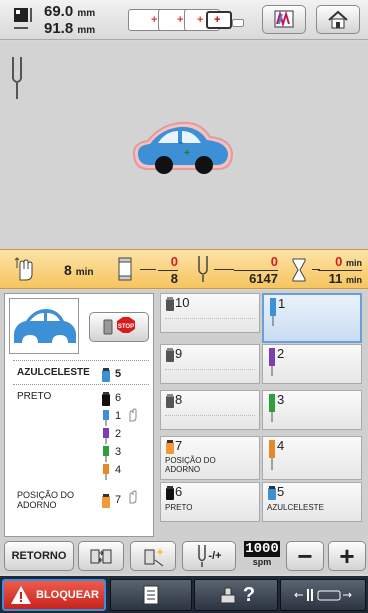 Image resolution: width=368 pixels, height=613 pixels. Describe the element at coordinates (312, 502) in the screenshot. I see `needle-cell-5: 5 AZULCELESTE` at that location.